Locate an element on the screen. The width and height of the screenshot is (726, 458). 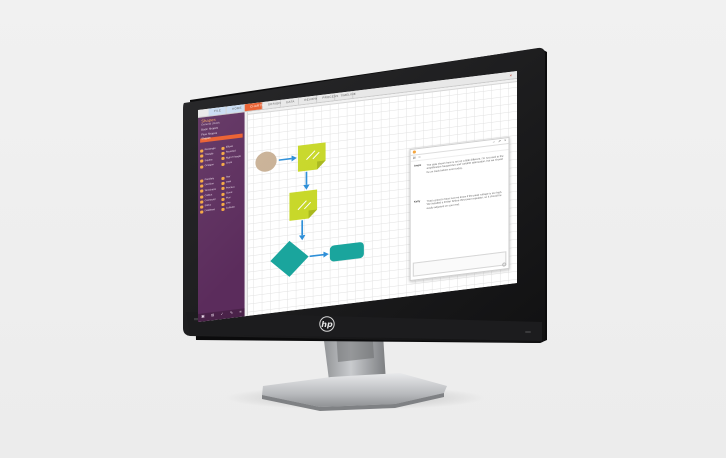
palette-shape-label: Square is located at coordinates (208, 160).